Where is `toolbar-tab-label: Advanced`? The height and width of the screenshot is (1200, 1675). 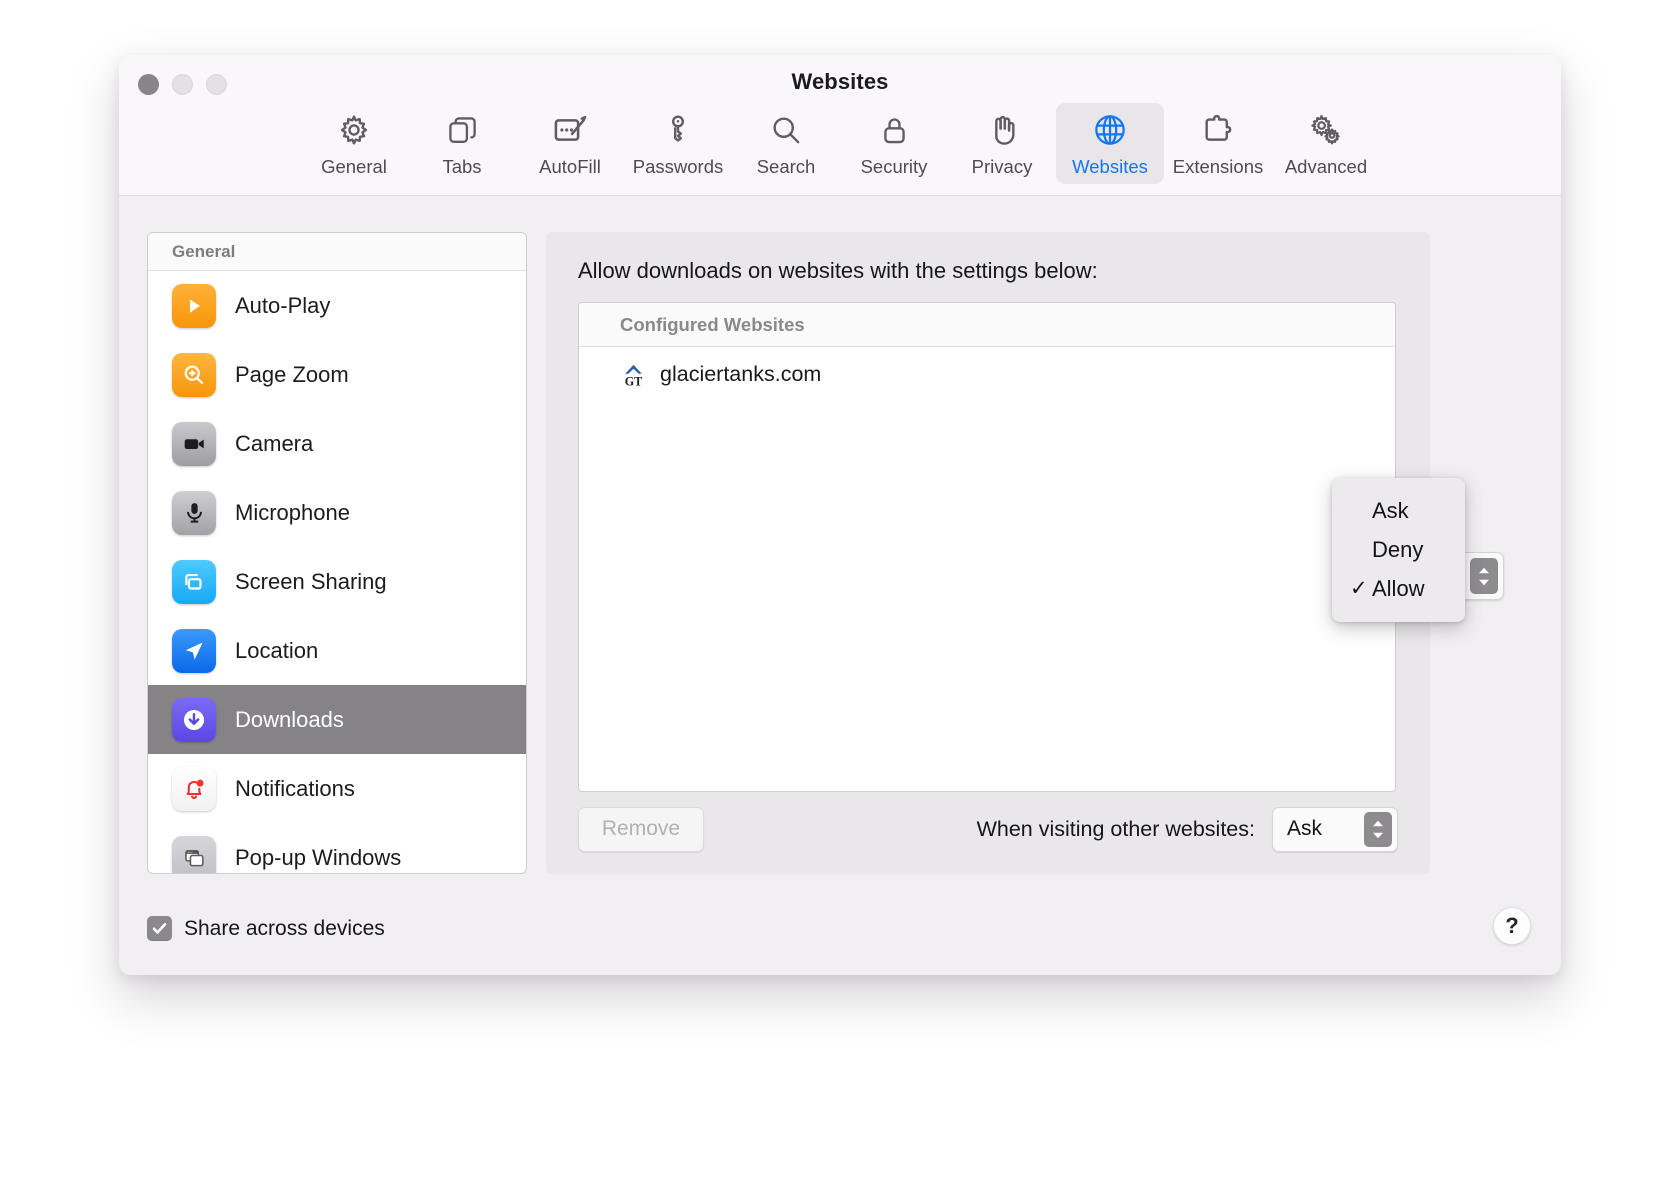
toolbar-tab-label: Advanced is located at coordinates (1326, 166).